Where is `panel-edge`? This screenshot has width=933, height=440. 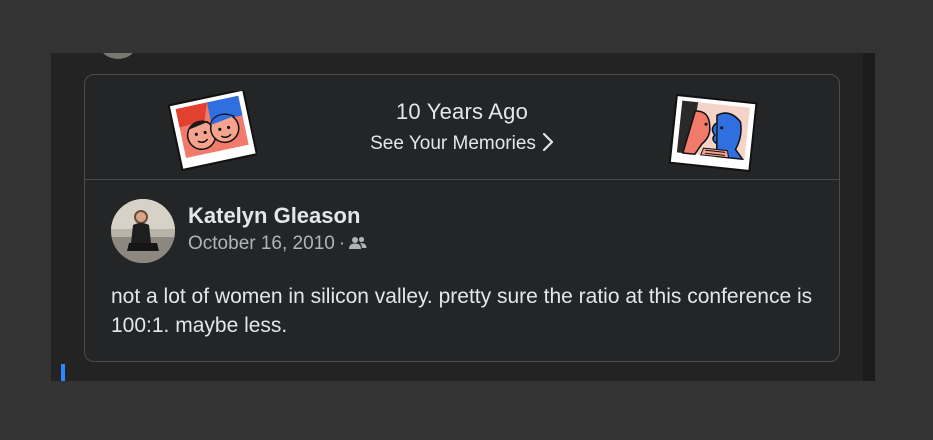
panel-edge is located at coordinates (869, 217).